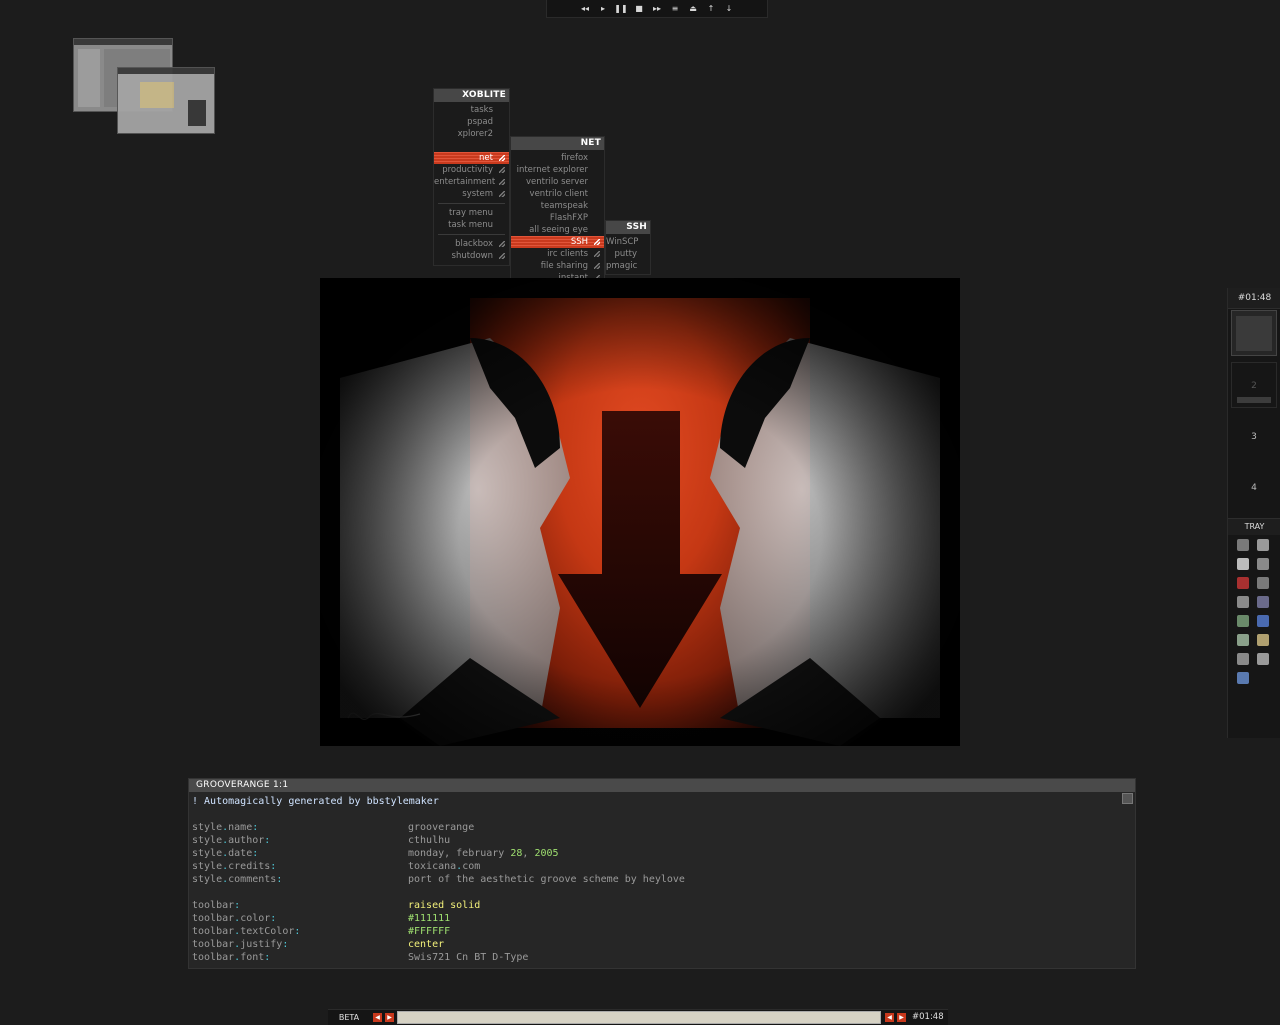 This screenshot has width=1280, height=1025. What do you see at coordinates (693, 8) in the screenshot?
I see `eject-icon: ⏏` at bounding box center [693, 8].